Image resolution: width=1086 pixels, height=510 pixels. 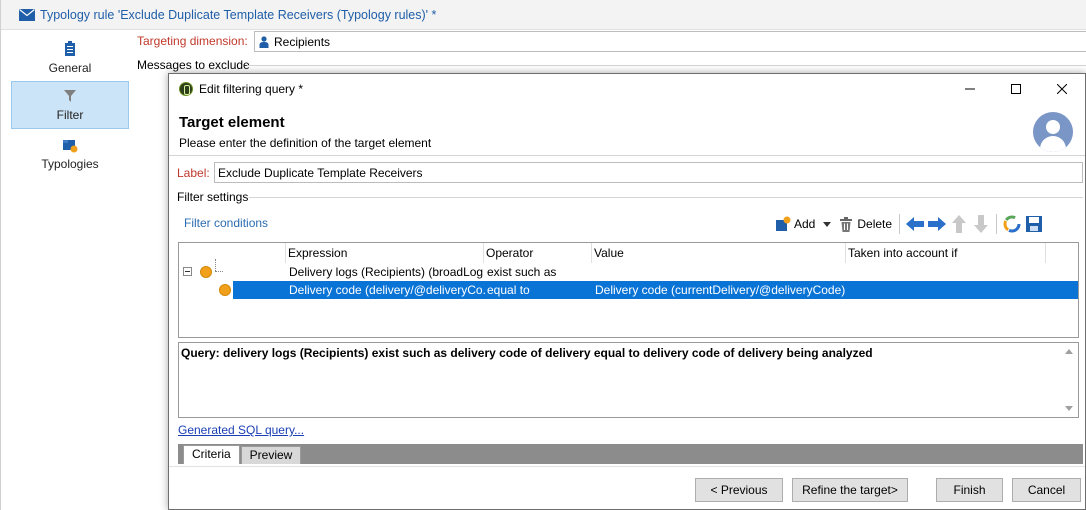 I want to click on move-left-button, so click(x=915, y=224).